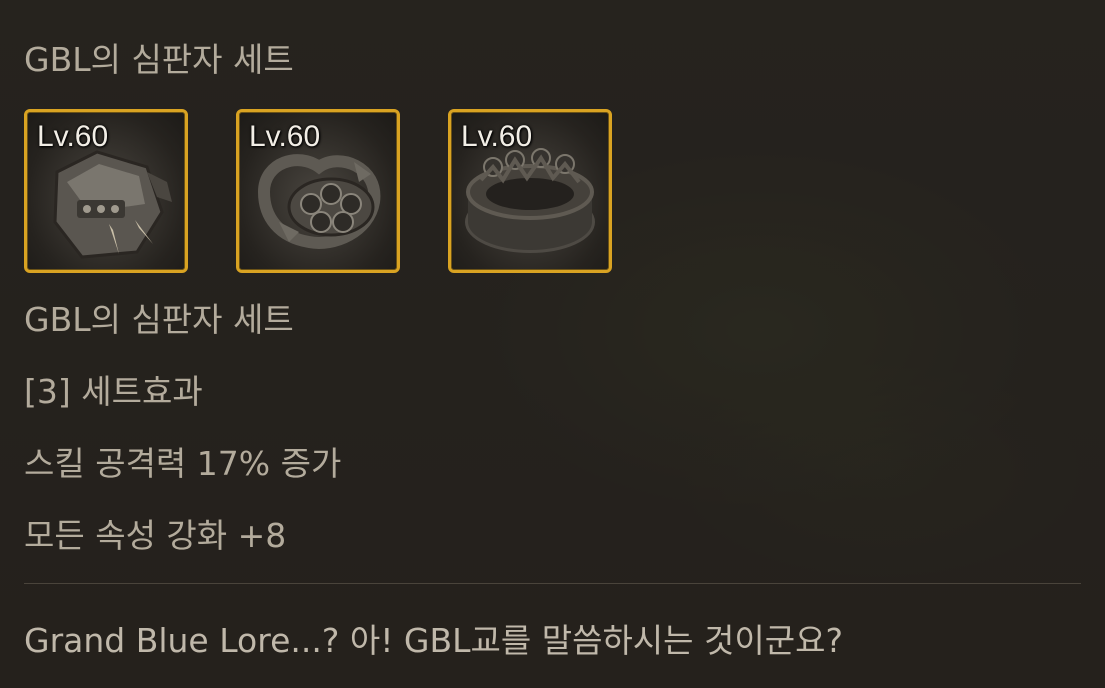 The image size is (1105, 688). I want to click on set-items-row: Lv.60 Lv.60 Lv.60, so click(318, 191).